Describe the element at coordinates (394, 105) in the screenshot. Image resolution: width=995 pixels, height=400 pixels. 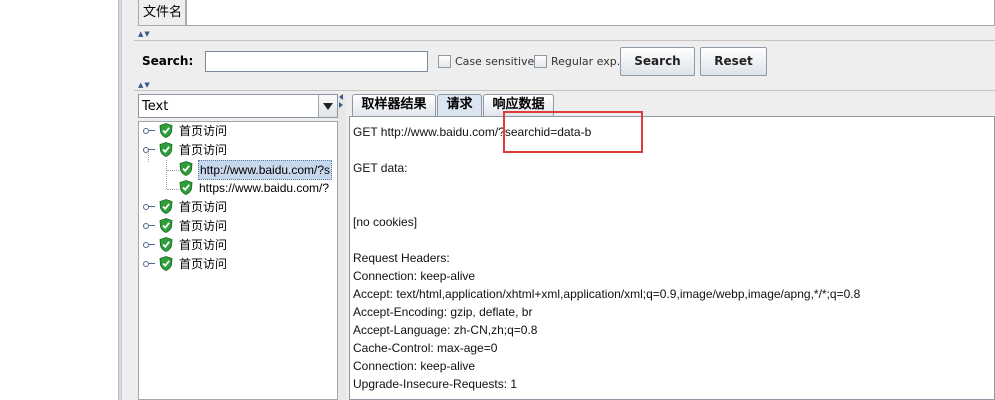
I see `tab-sampler-result: 取样器结果` at that location.